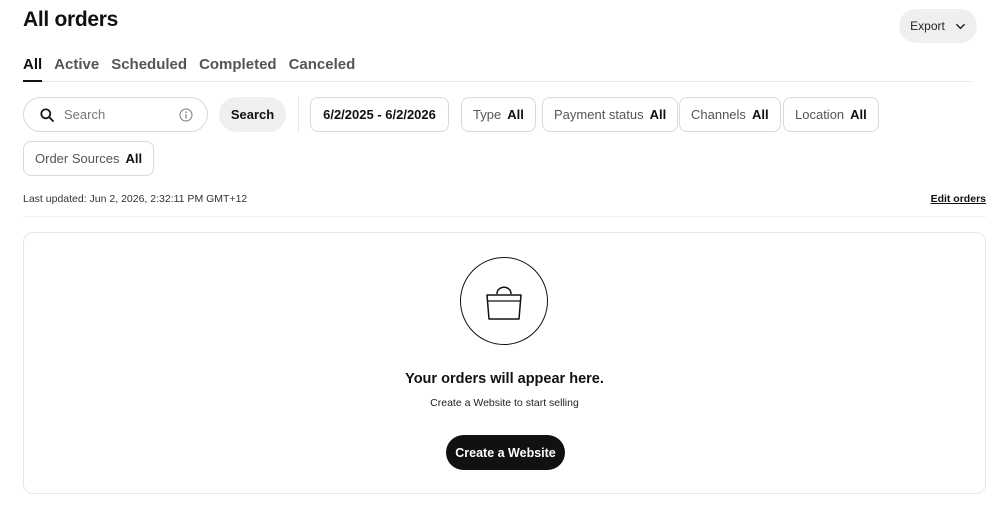  What do you see at coordinates (515, 114) in the screenshot?
I see `type-filter-value: All` at bounding box center [515, 114].